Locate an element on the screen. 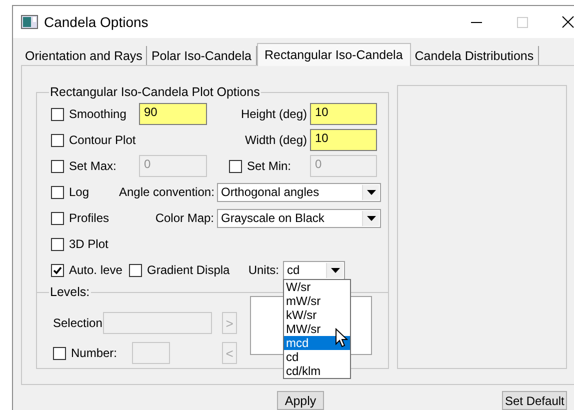 This screenshot has height=410, width=574. checkbox-label: Smoothing is located at coordinates (97, 114).